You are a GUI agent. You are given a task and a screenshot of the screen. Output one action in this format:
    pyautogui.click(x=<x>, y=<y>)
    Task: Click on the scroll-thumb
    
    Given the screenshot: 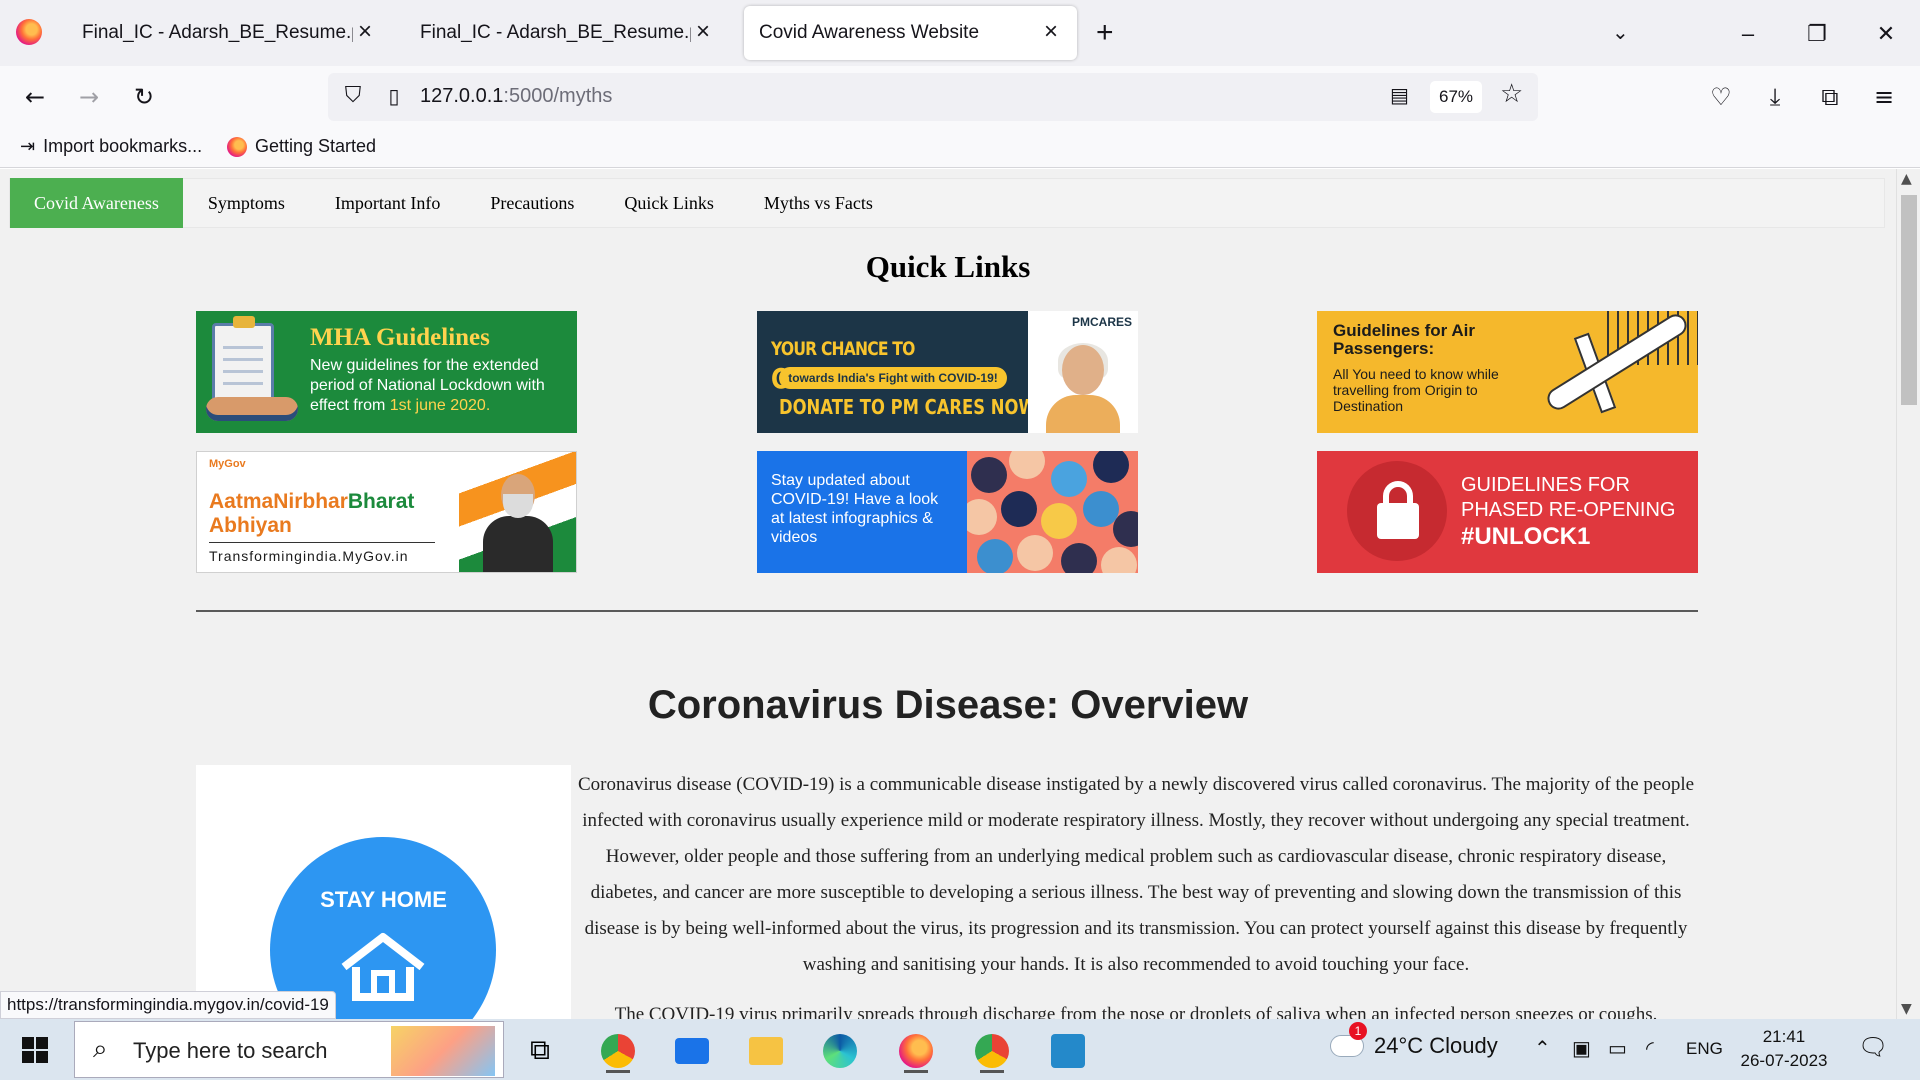 What is the action you would take?
    pyautogui.click(x=1909, y=300)
    